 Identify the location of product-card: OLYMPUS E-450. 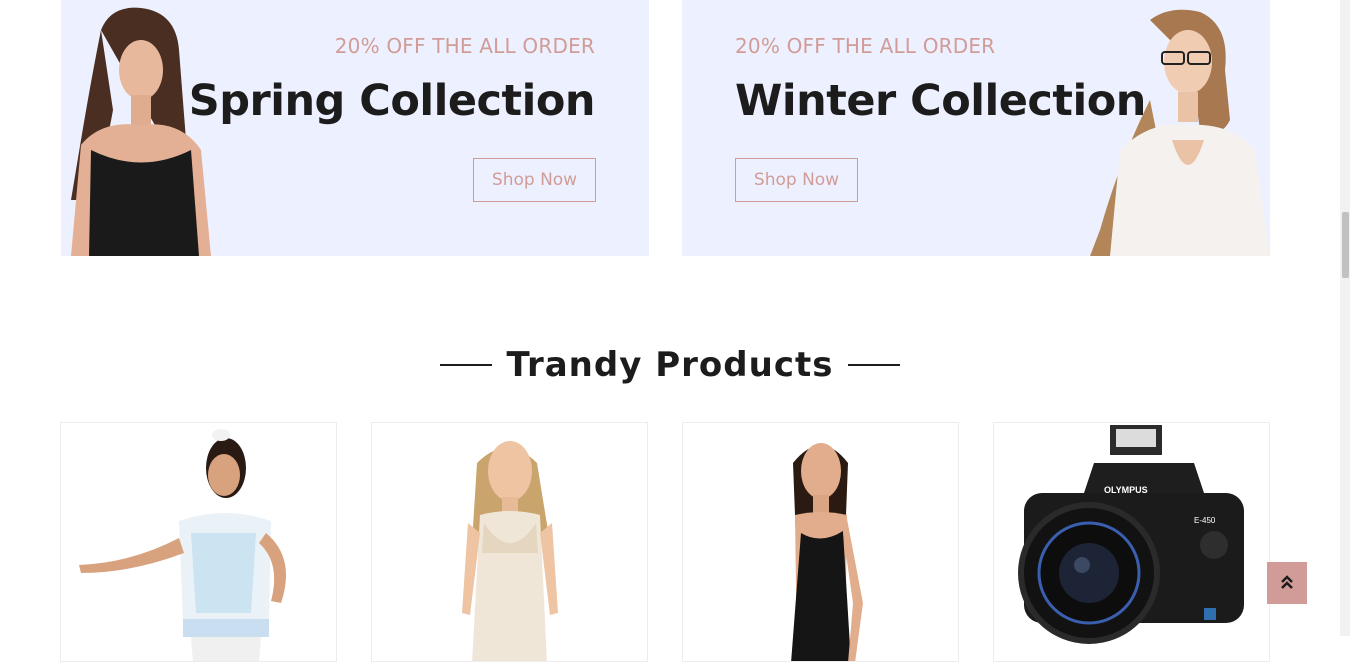
(1131, 542).